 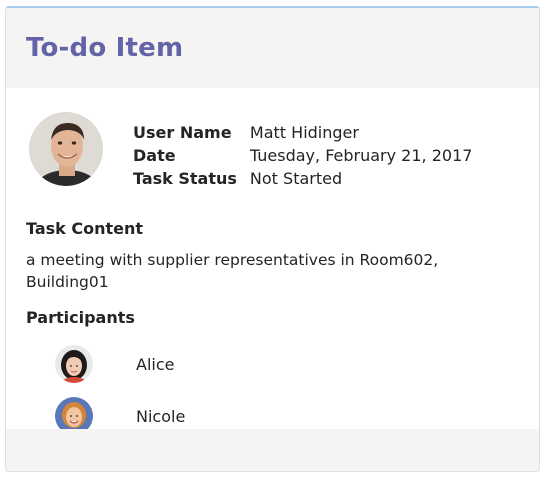 I want to click on task-content-label: Task Content, so click(x=85, y=228).